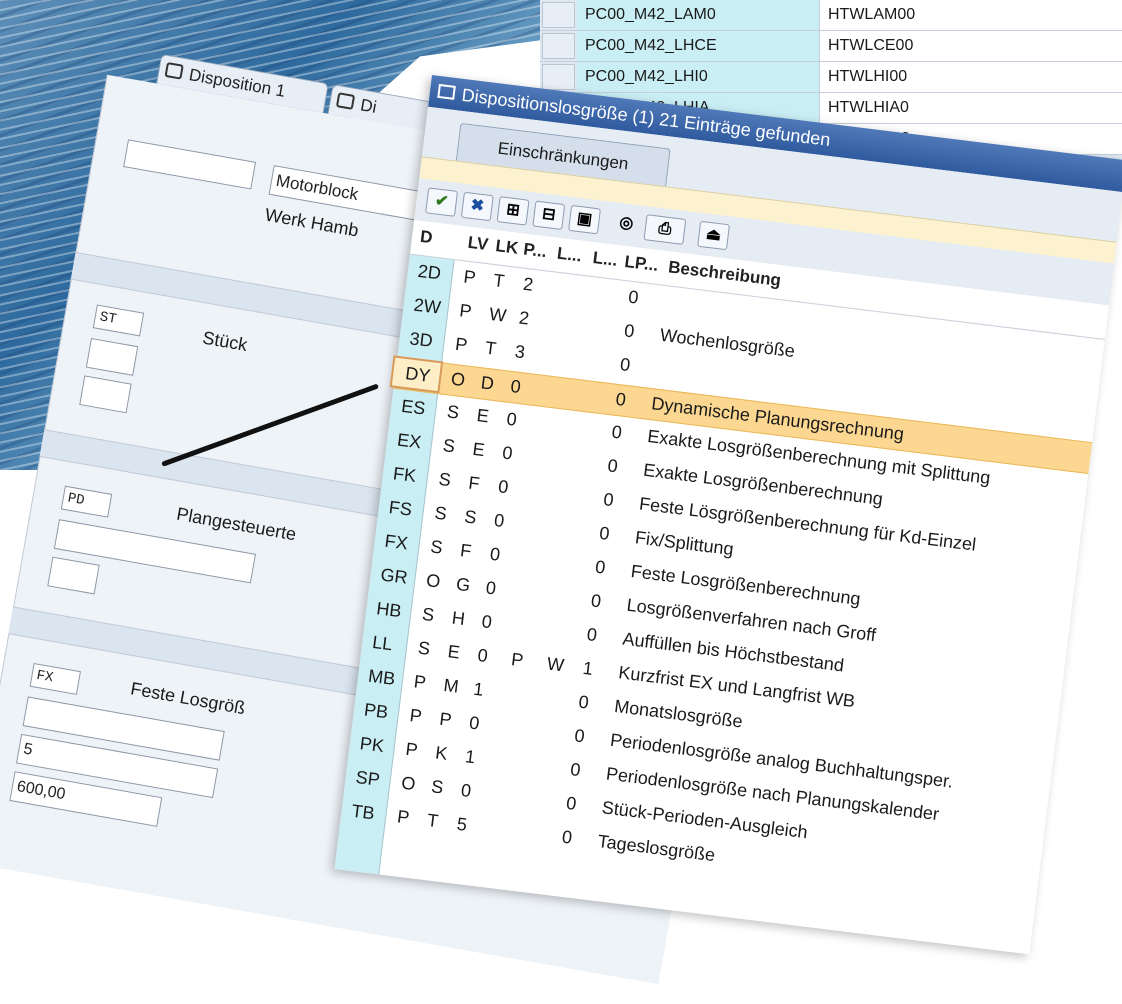  Describe the element at coordinates (665, 229) in the screenshot. I see `print-icon: ⎙` at that location.